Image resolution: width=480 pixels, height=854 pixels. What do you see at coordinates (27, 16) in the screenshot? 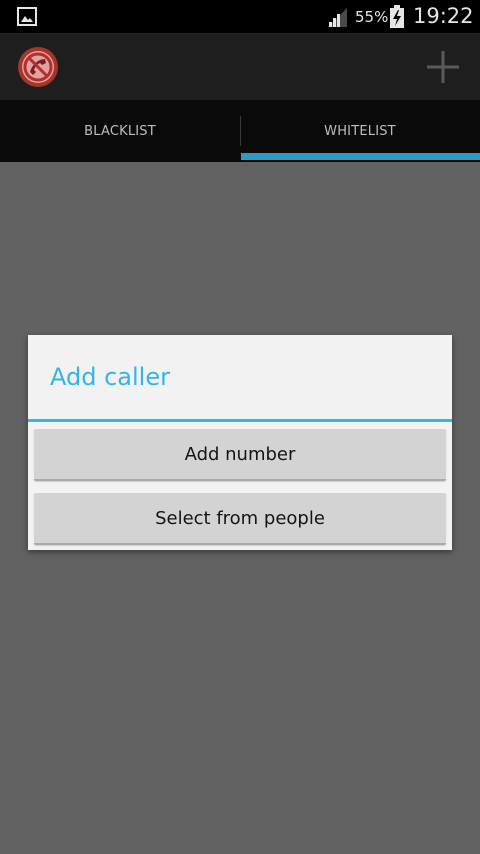
I see `gallery-icon` at bounding box center [27, 16].